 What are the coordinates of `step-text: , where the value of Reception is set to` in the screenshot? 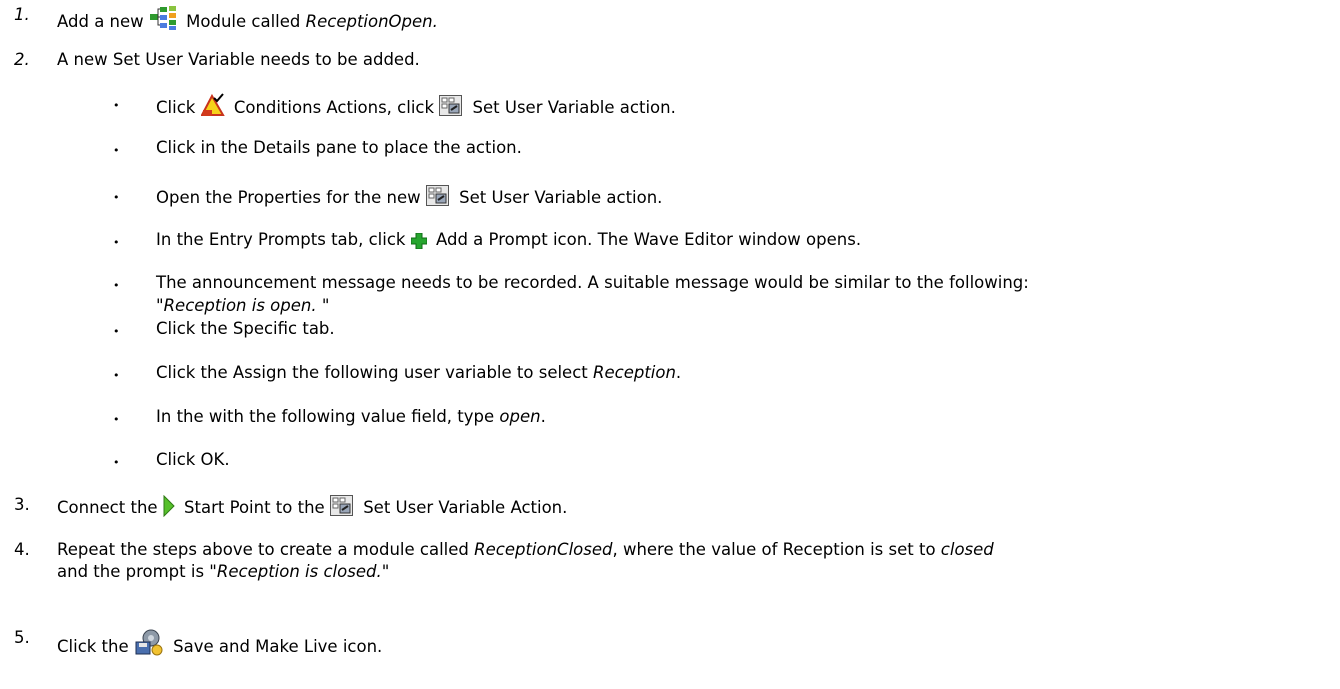 It's located at (774, 549).